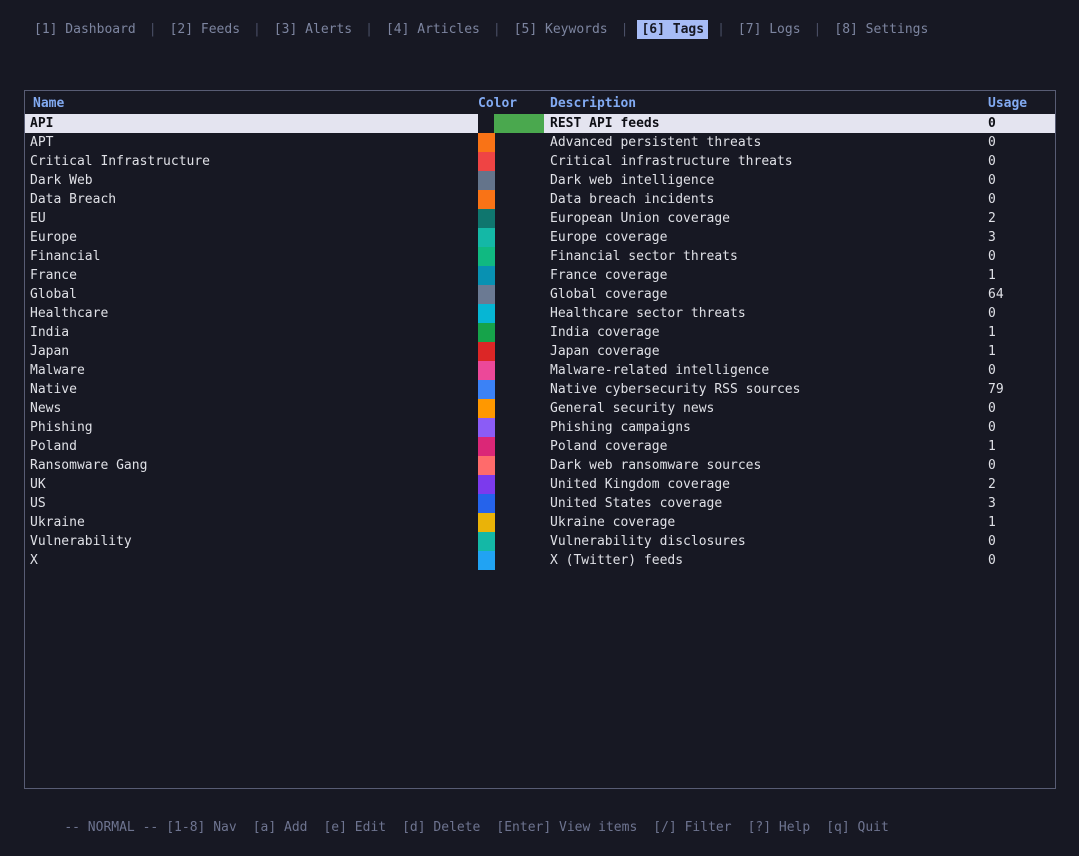 This screenshot has width=1079, height=856. Describe the element at coordinates (540, 199) in the screenshot. I see `table-row: Data Breach Data breach incidents 0` at that location.